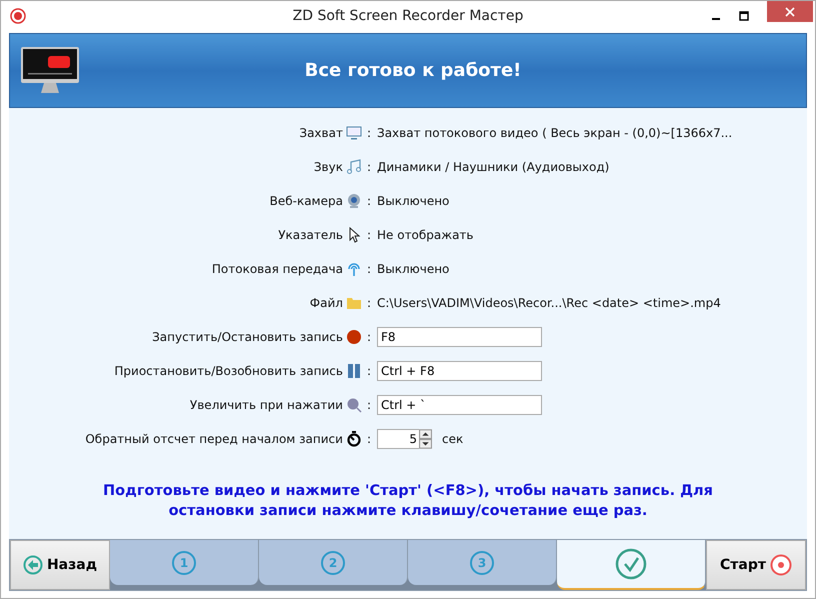  I want to click on countdown-field: 5, so click(398, 439).